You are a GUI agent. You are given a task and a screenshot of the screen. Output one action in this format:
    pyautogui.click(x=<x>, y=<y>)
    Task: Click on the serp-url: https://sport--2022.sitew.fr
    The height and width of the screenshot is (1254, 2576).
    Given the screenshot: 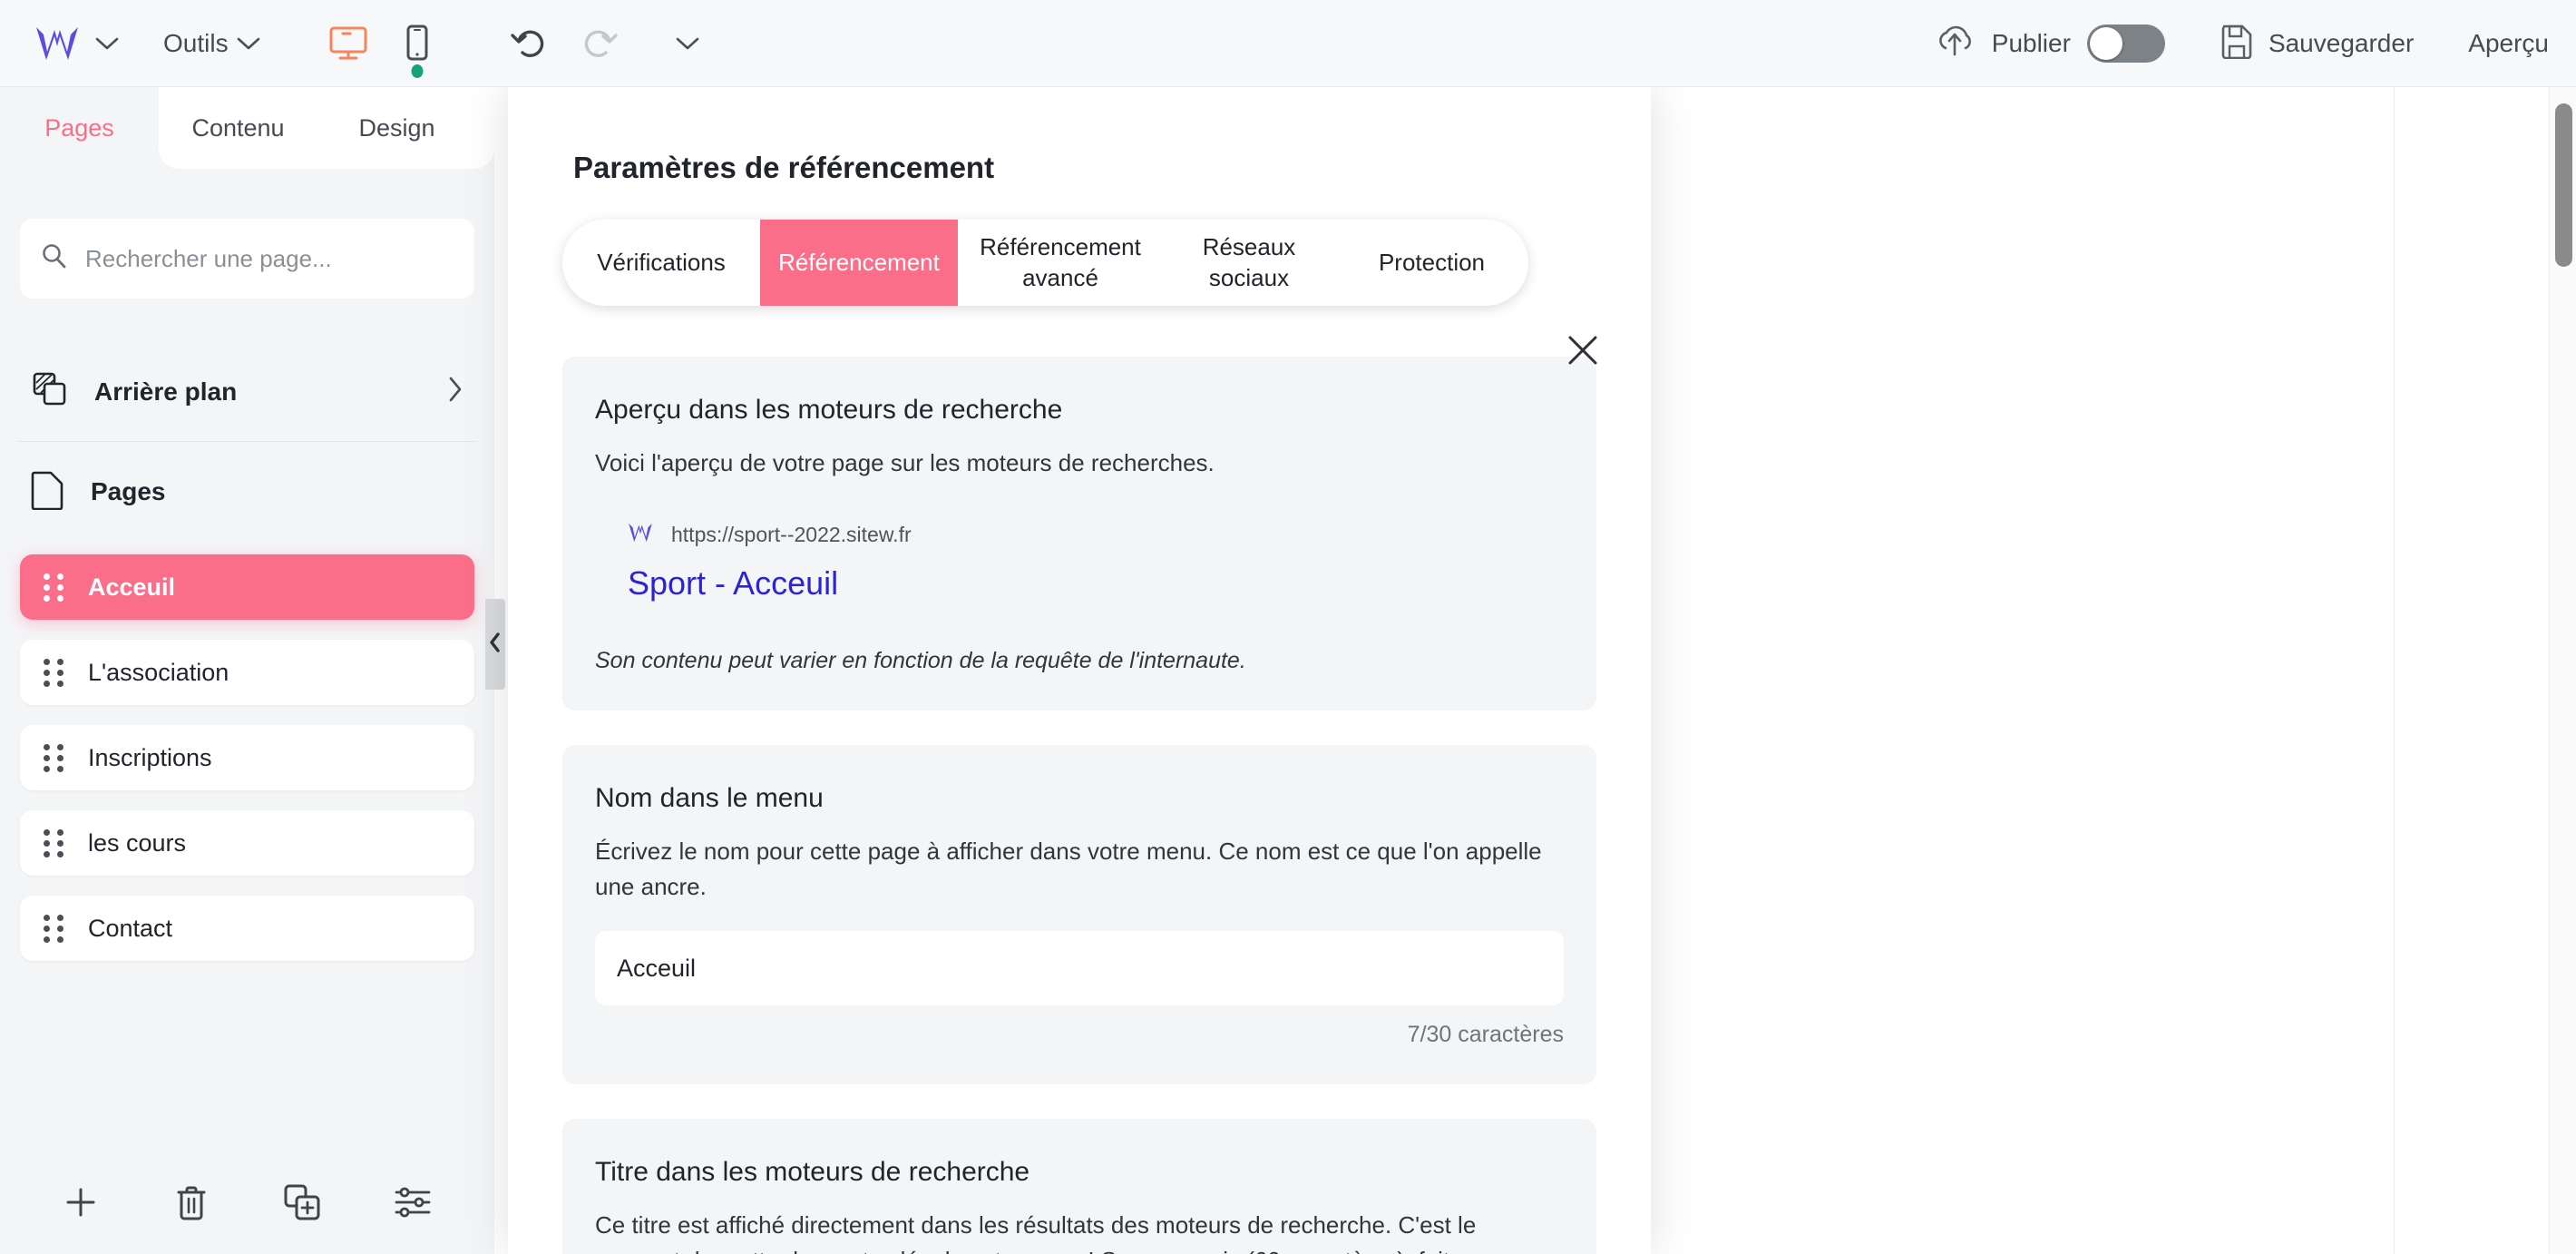 What is the action you would take?
    pyautogui.click(x=791, y=535)
    